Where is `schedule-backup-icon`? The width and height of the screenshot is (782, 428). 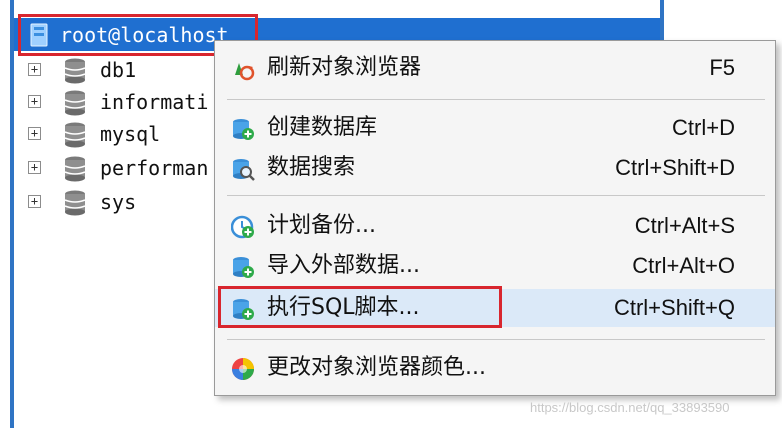 schedule-backup-icon is located at coordinates (242, 227).